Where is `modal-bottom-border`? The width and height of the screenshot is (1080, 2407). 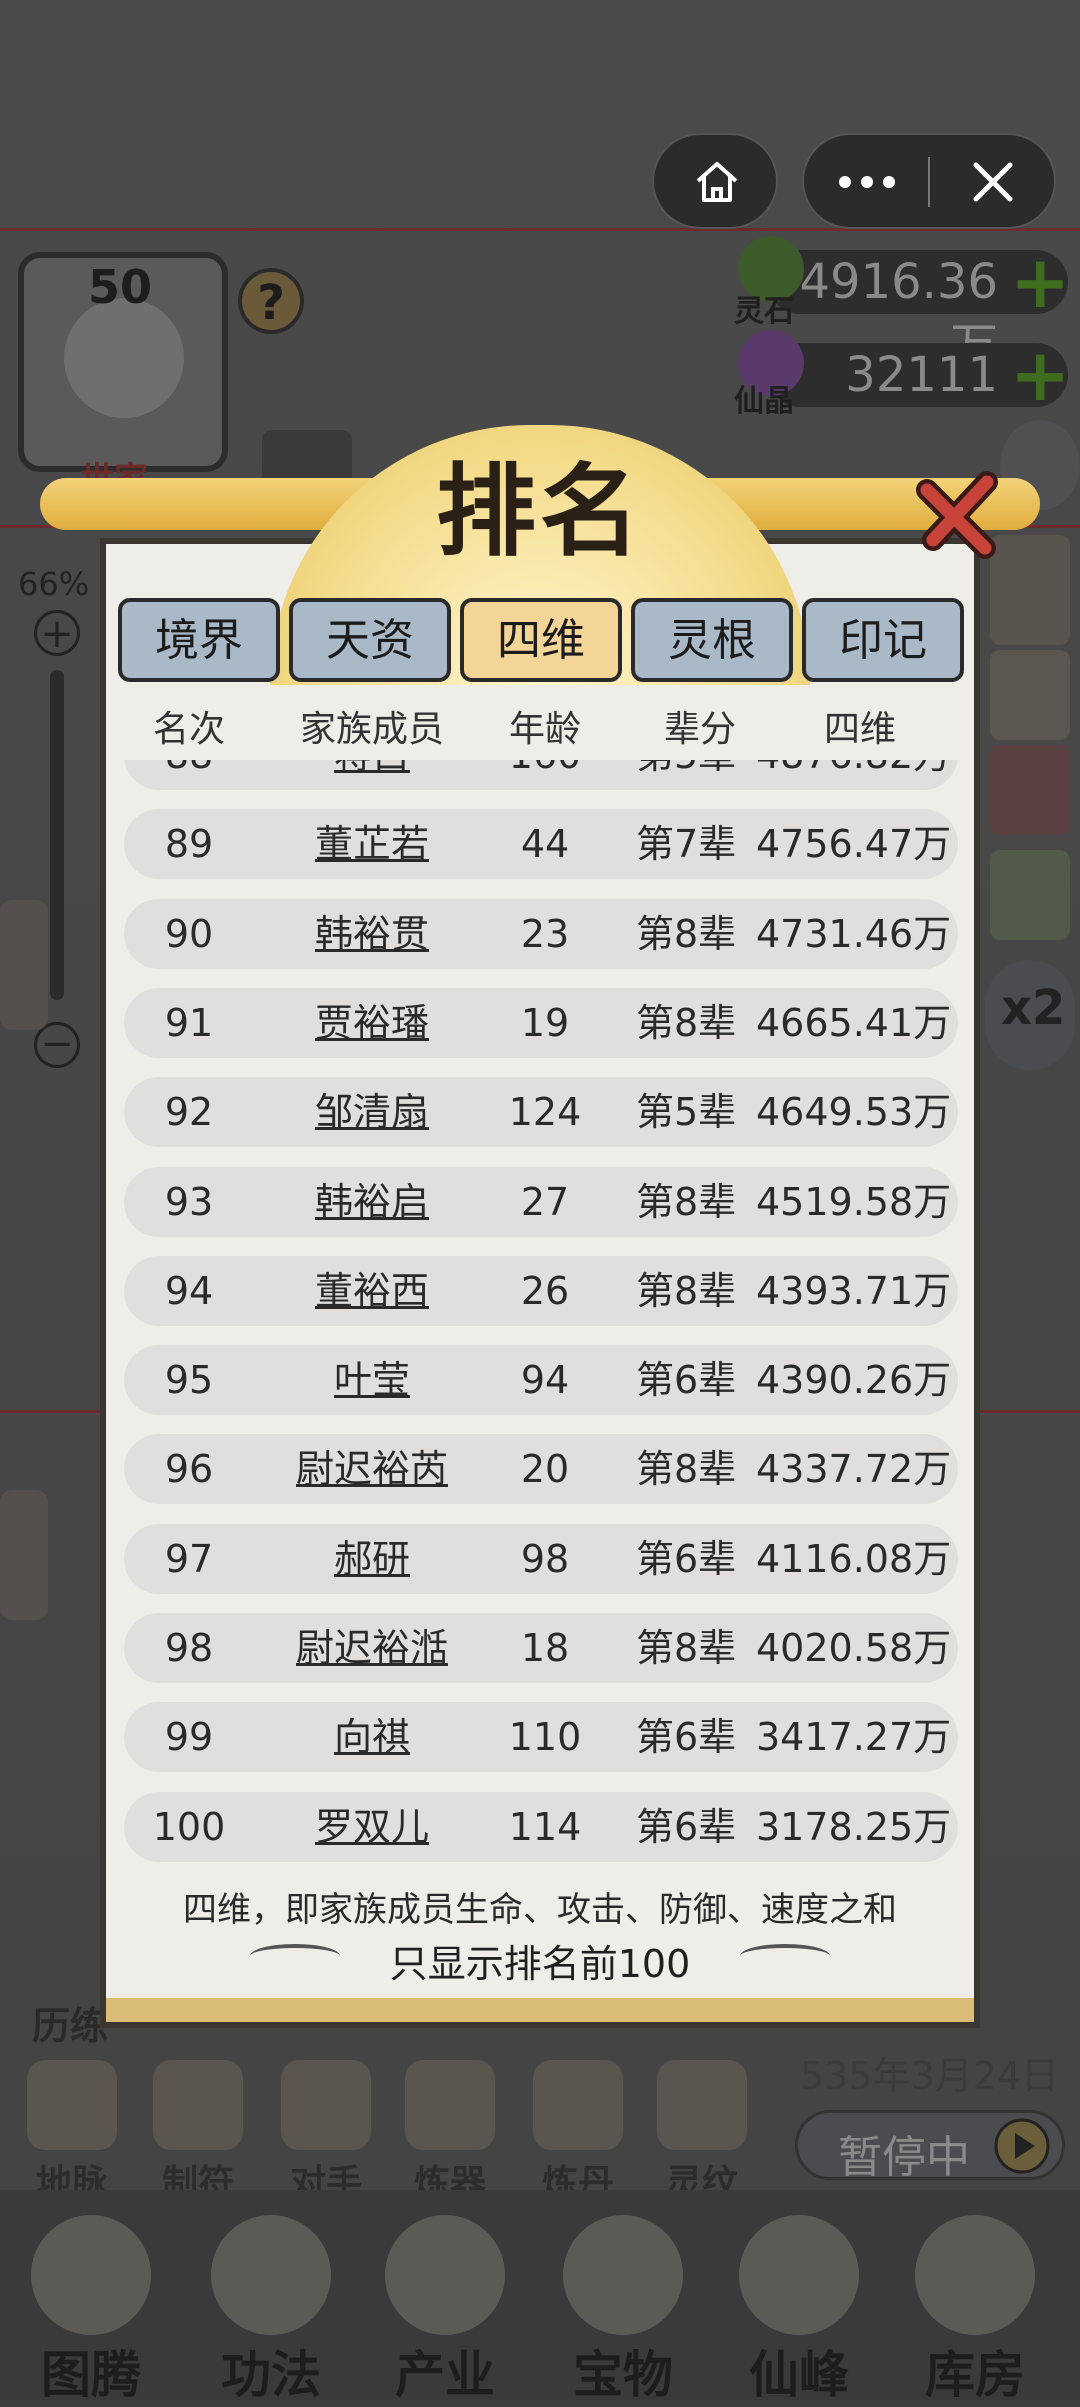
modal-bottom-border is located at coordinates (540, 2013).